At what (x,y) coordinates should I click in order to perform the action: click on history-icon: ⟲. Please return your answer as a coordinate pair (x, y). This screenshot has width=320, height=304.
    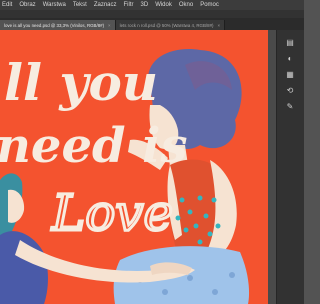
    Looking at the image, I should click on (290, 91).